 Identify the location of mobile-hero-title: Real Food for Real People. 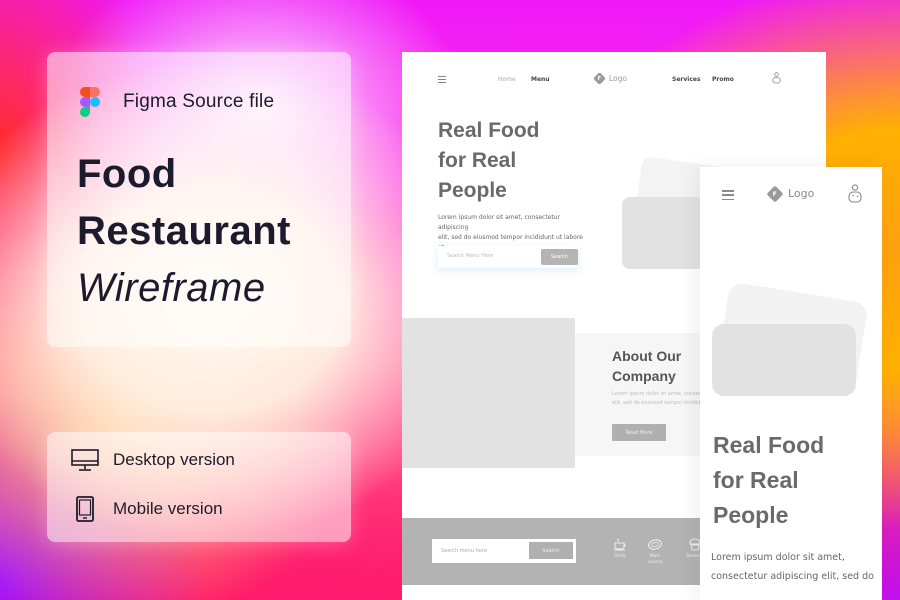
(769, 480).